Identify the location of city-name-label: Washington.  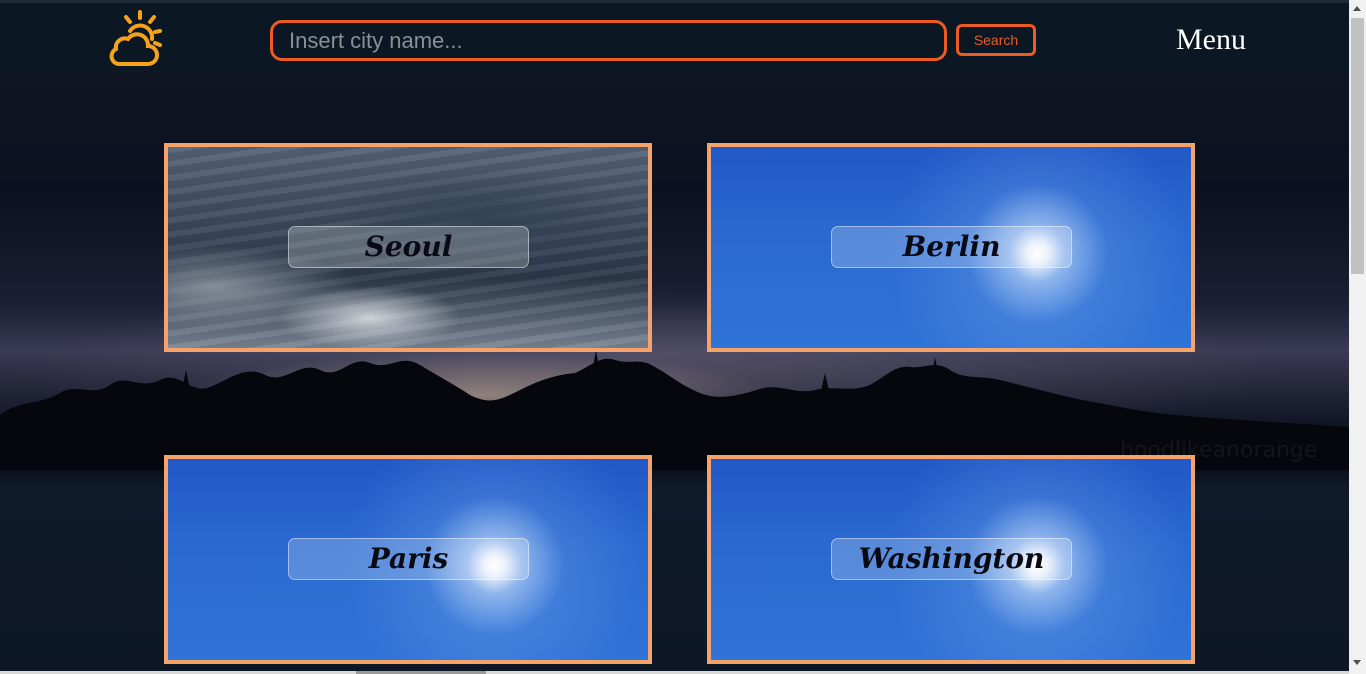
(951, 559).